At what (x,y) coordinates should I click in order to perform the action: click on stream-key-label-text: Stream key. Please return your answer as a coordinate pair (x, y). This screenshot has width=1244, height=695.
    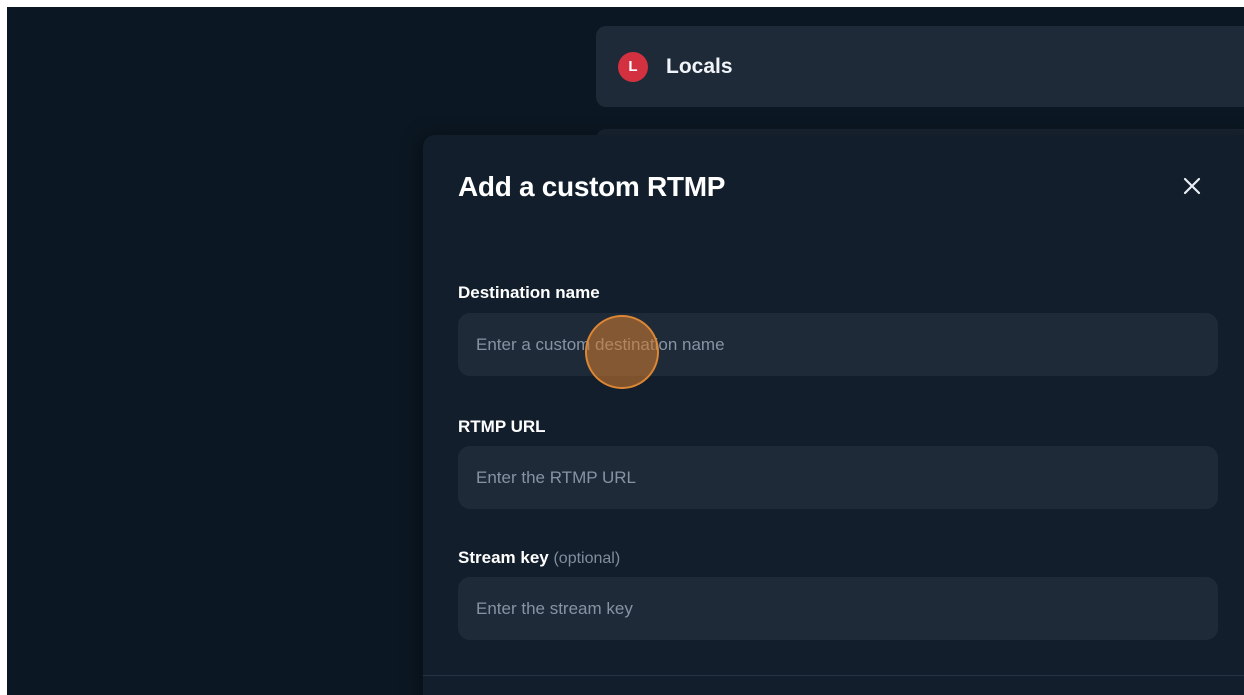
    Looking at the image, I should click on (503, 557).